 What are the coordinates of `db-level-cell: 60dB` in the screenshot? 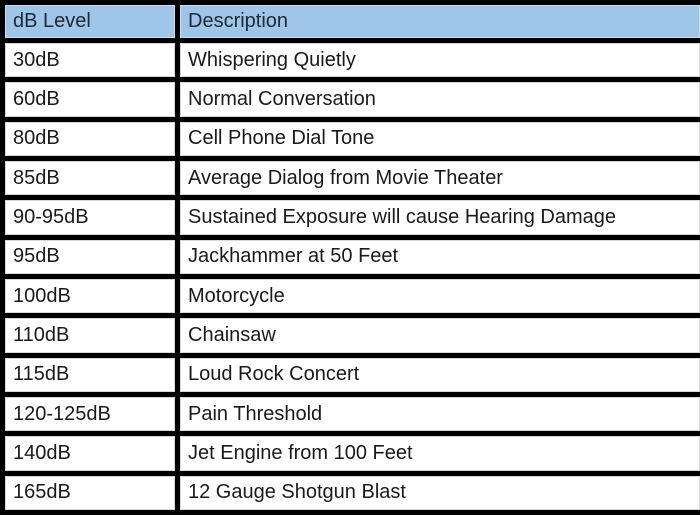 It's located at (90, 99).